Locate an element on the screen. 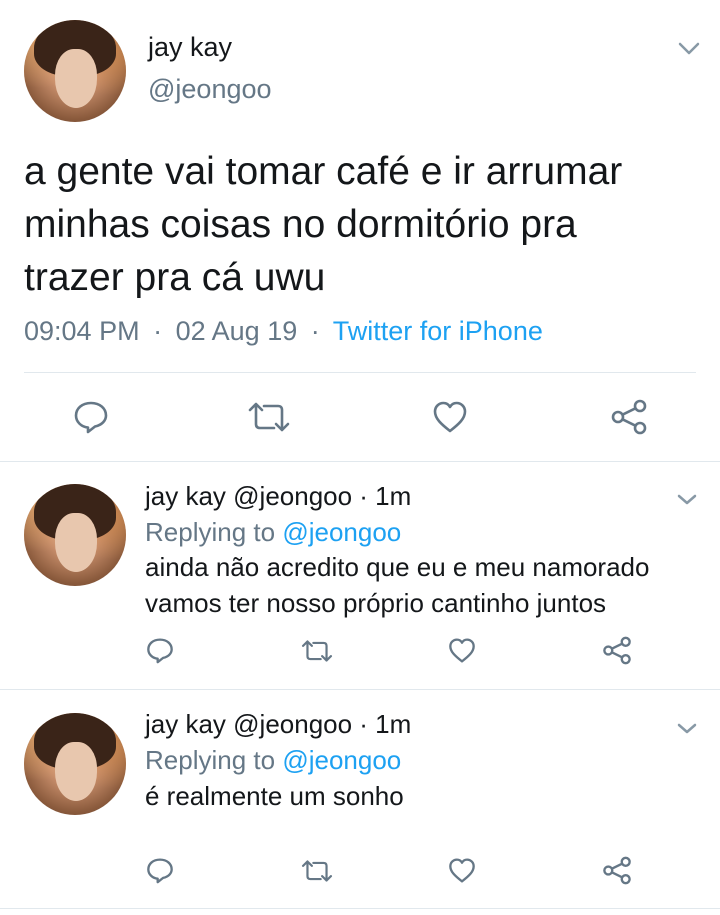 The height and width of the screenshot is (915, 720). tweet-text-line: trazer pra cá uwu is located at coordinates (175, 277).